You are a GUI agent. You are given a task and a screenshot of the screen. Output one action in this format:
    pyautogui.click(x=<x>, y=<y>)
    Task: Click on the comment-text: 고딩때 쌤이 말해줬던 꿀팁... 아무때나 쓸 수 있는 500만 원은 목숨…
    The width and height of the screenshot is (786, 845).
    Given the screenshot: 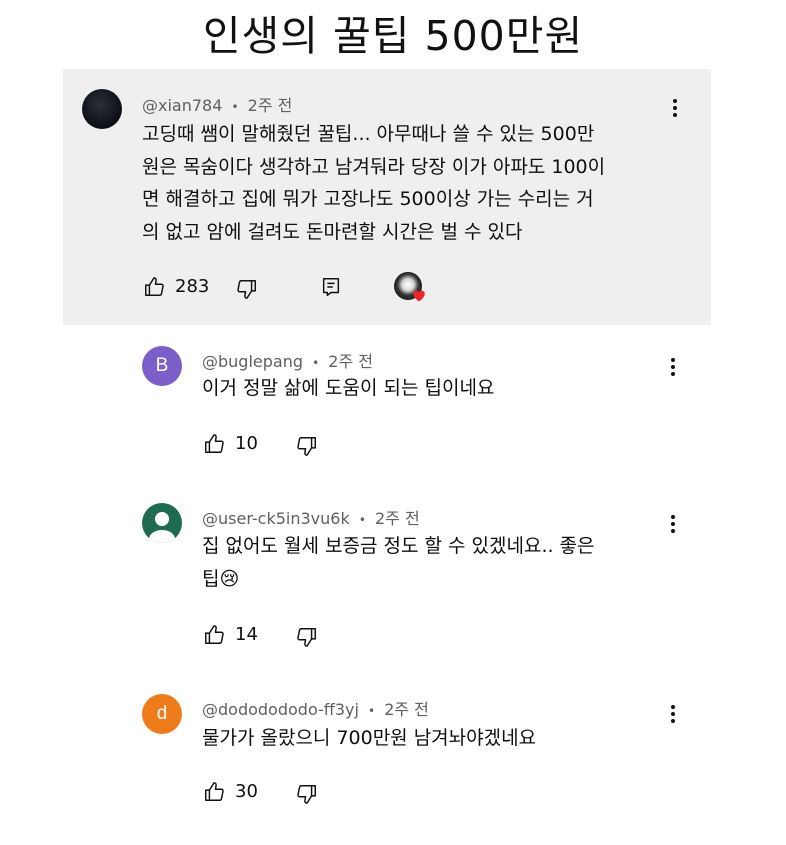 What is the action you would take?
    pyautogui.click(x=422, y=183)
    